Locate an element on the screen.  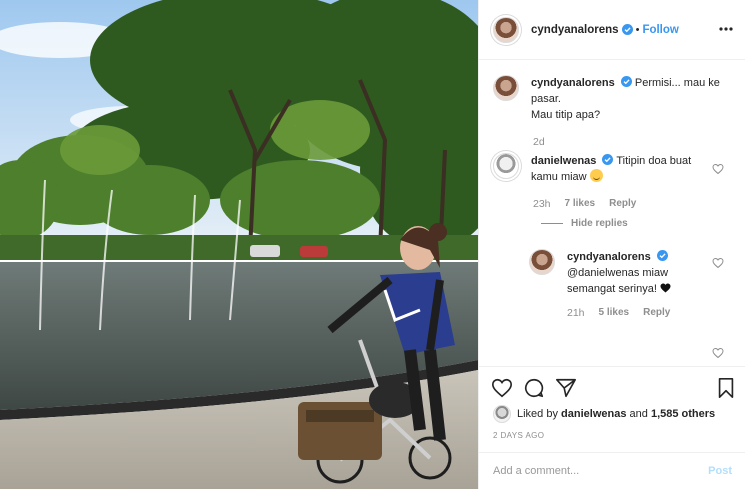
comment-text-line1: Titipin doa buat is located at coordinates (654, 161).